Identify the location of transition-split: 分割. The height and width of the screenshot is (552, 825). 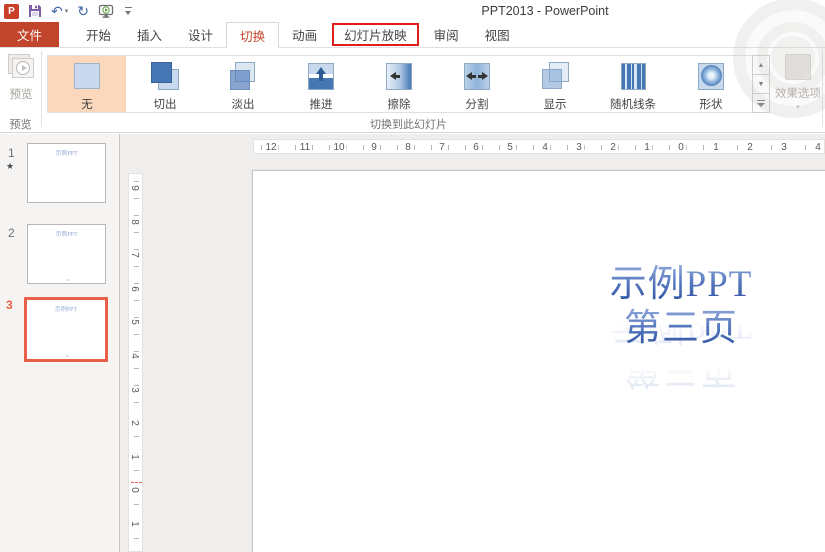
(477, 84).